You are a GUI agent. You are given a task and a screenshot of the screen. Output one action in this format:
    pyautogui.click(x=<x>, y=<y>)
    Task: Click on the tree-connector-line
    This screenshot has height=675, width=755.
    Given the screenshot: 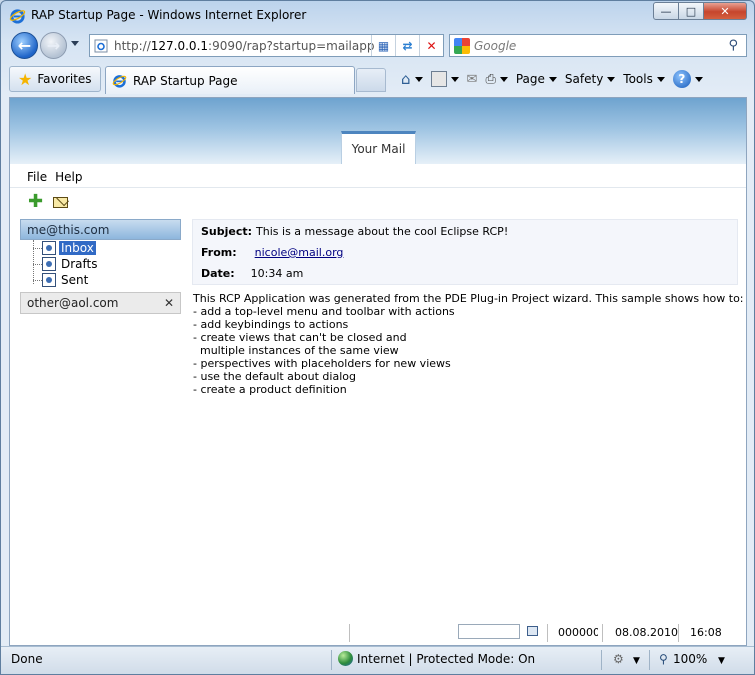 What is the action you would take?
    pyautogui.click(x=33, y=262)
    